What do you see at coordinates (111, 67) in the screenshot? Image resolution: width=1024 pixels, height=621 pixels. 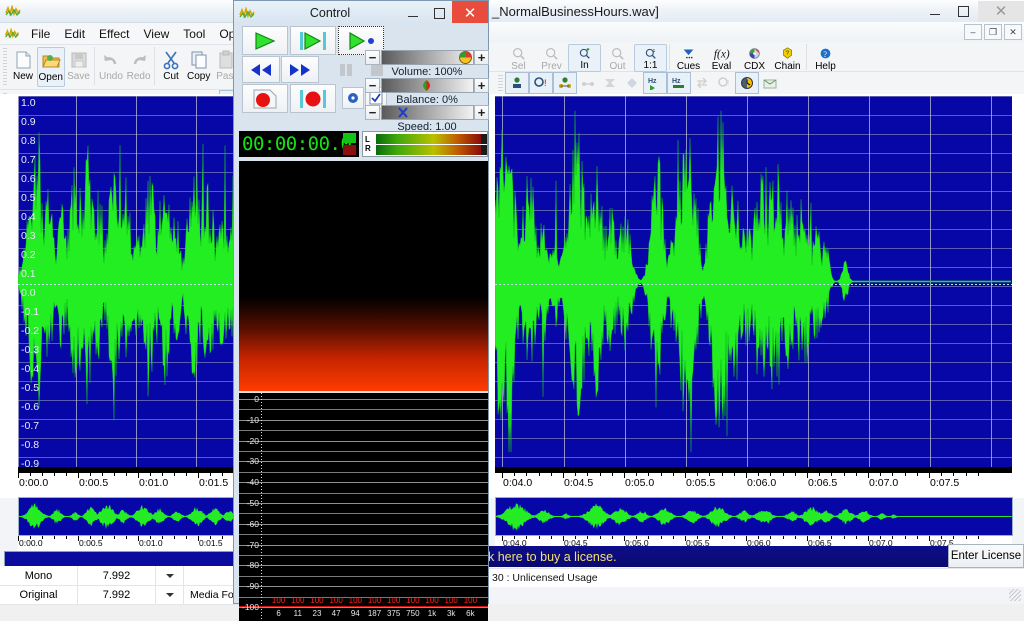 I see `undo-button: Undo` at bounding box center [111, 67].